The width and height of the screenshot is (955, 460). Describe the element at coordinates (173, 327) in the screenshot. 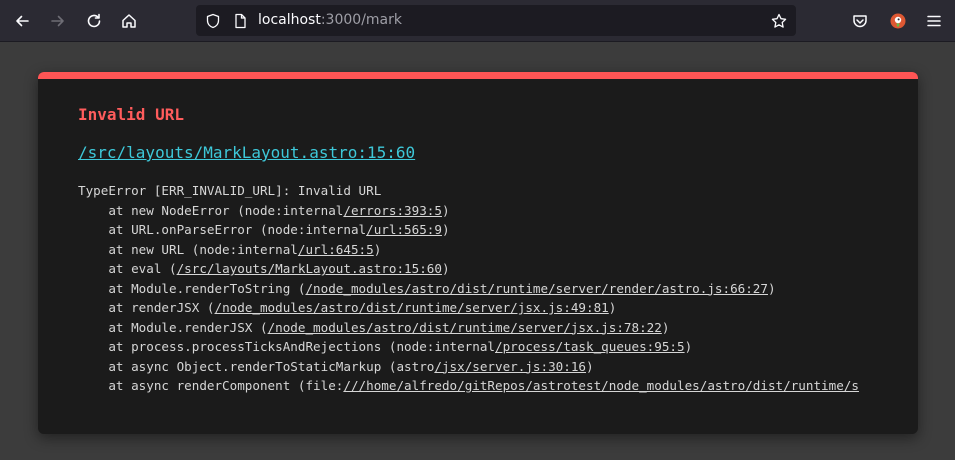

I see `stack-trace-text: at Module.renderJSX (` at that location.